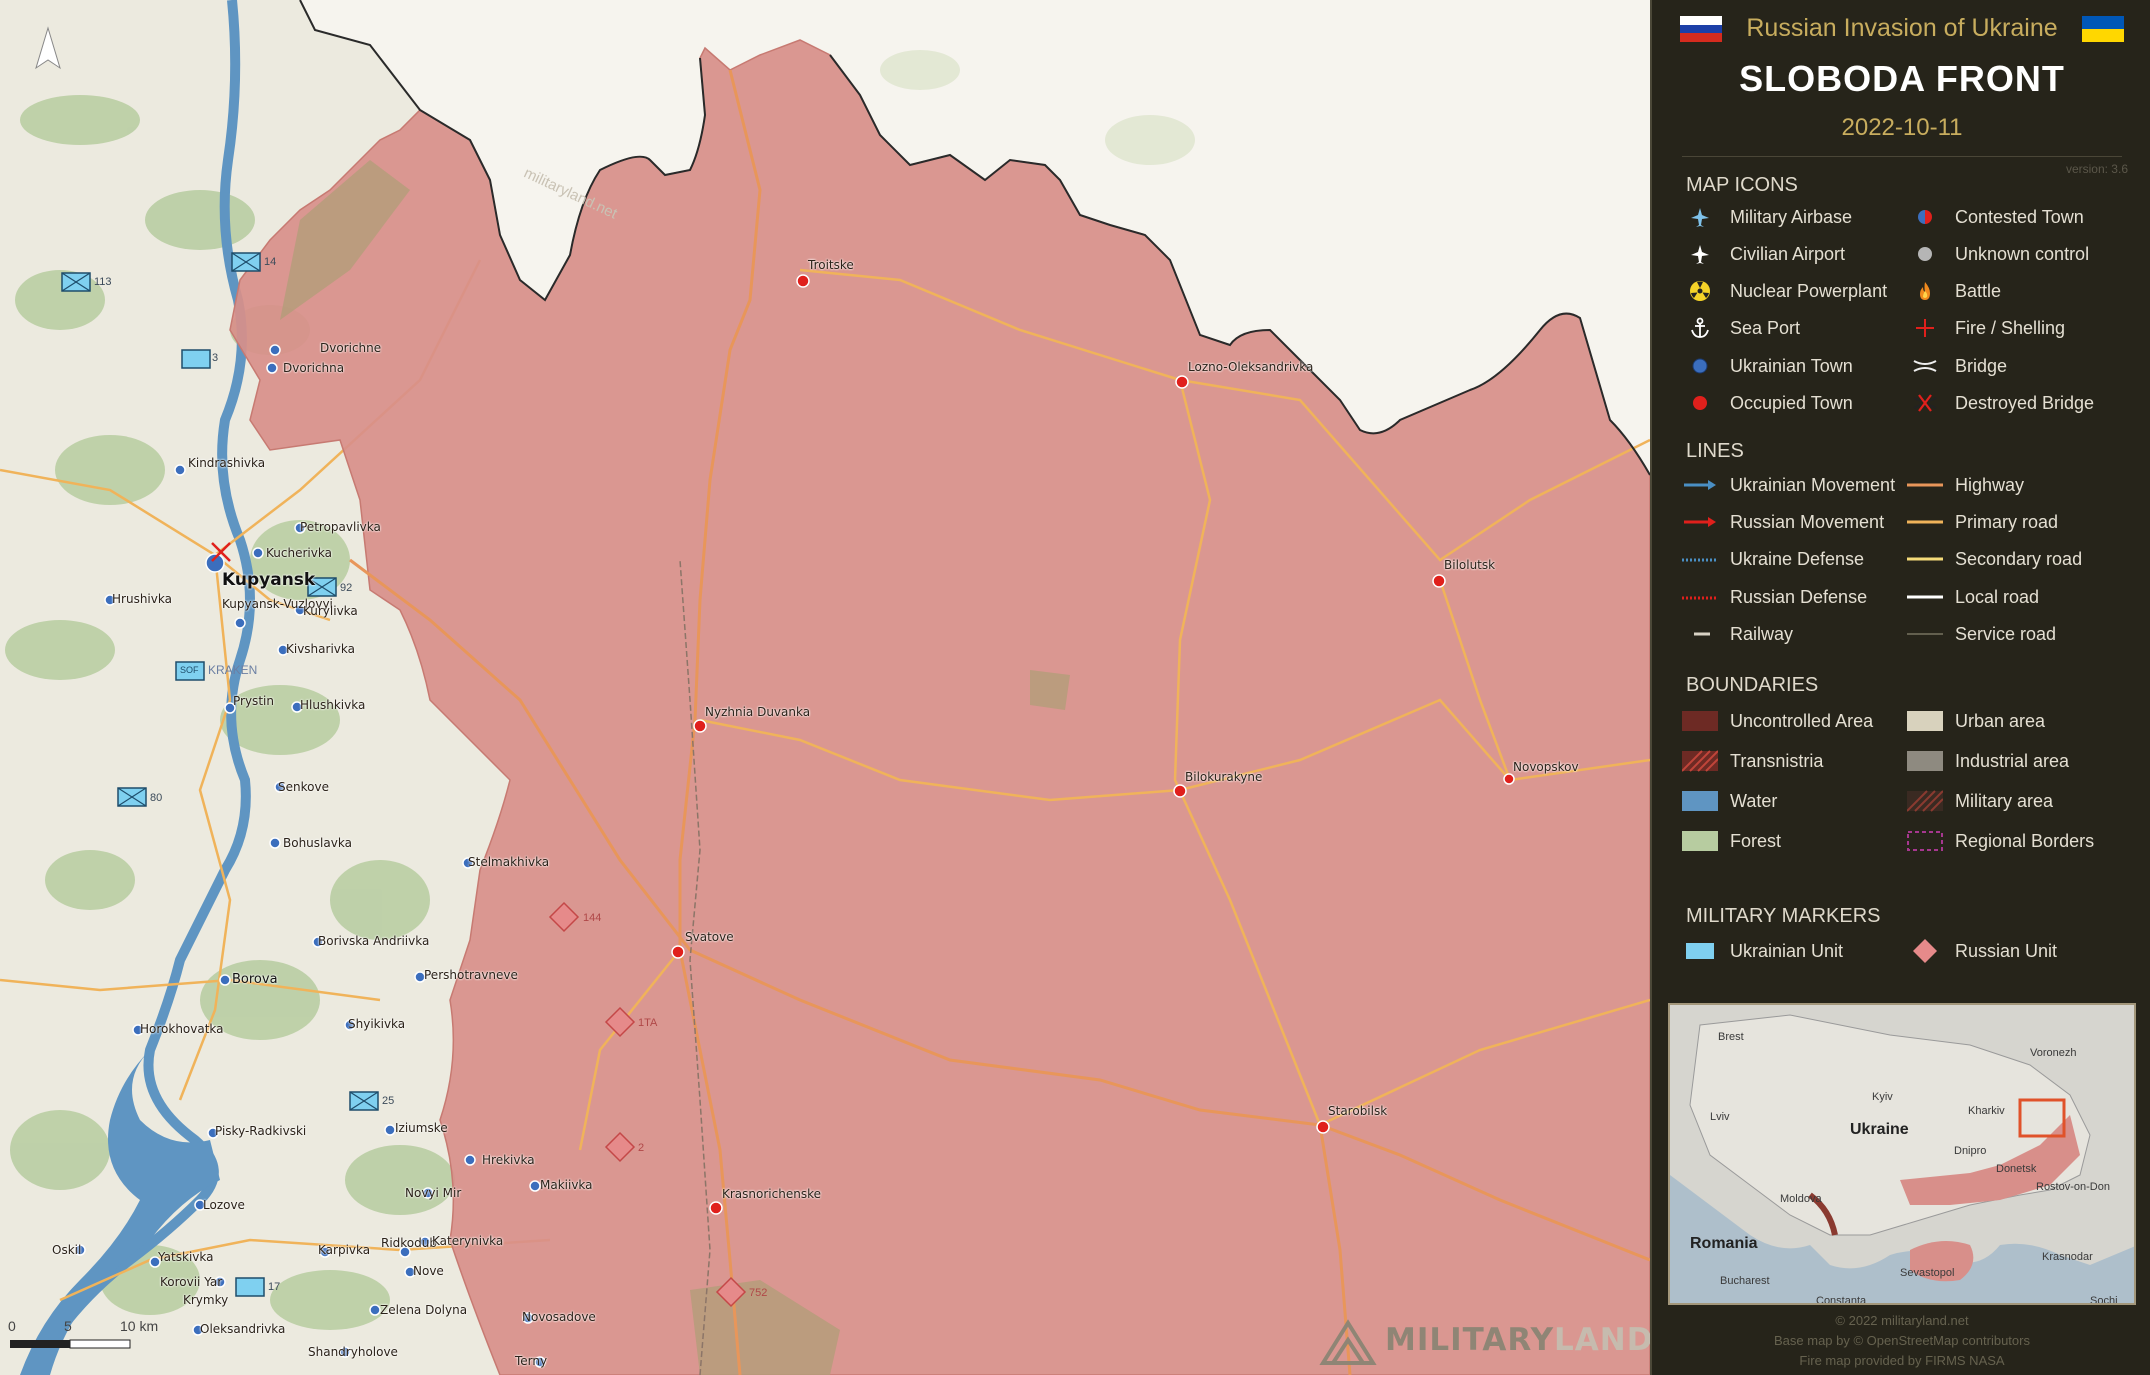 The width and height of the screenshot is (2150, 1375). I want to click on legend-label: Civilian Airport, so click(1788, 253).